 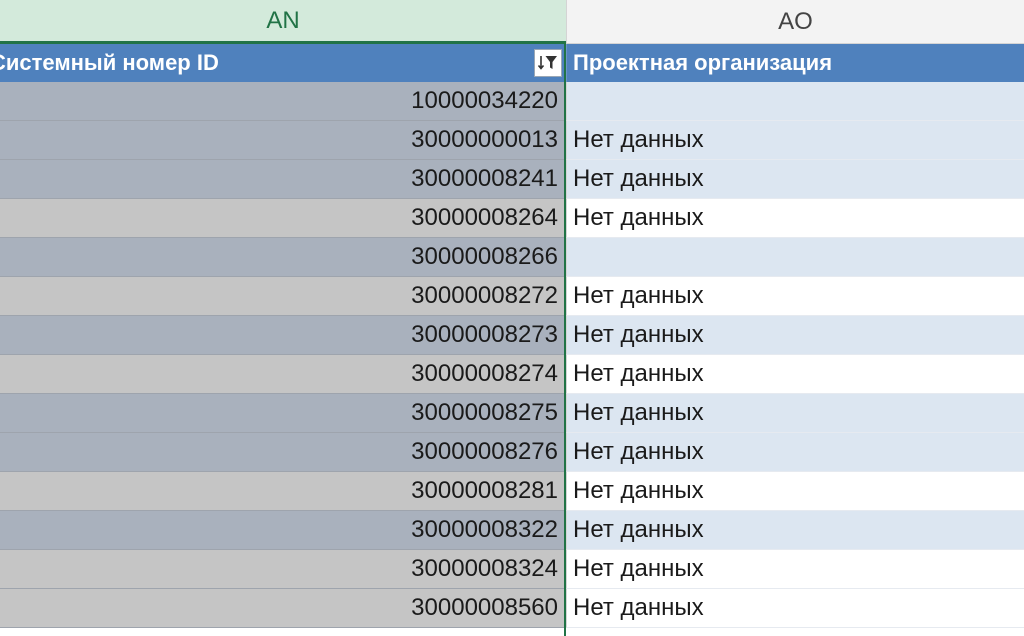 I want to click on cell-system-id: 30000008266, so click(x=283, y=257).